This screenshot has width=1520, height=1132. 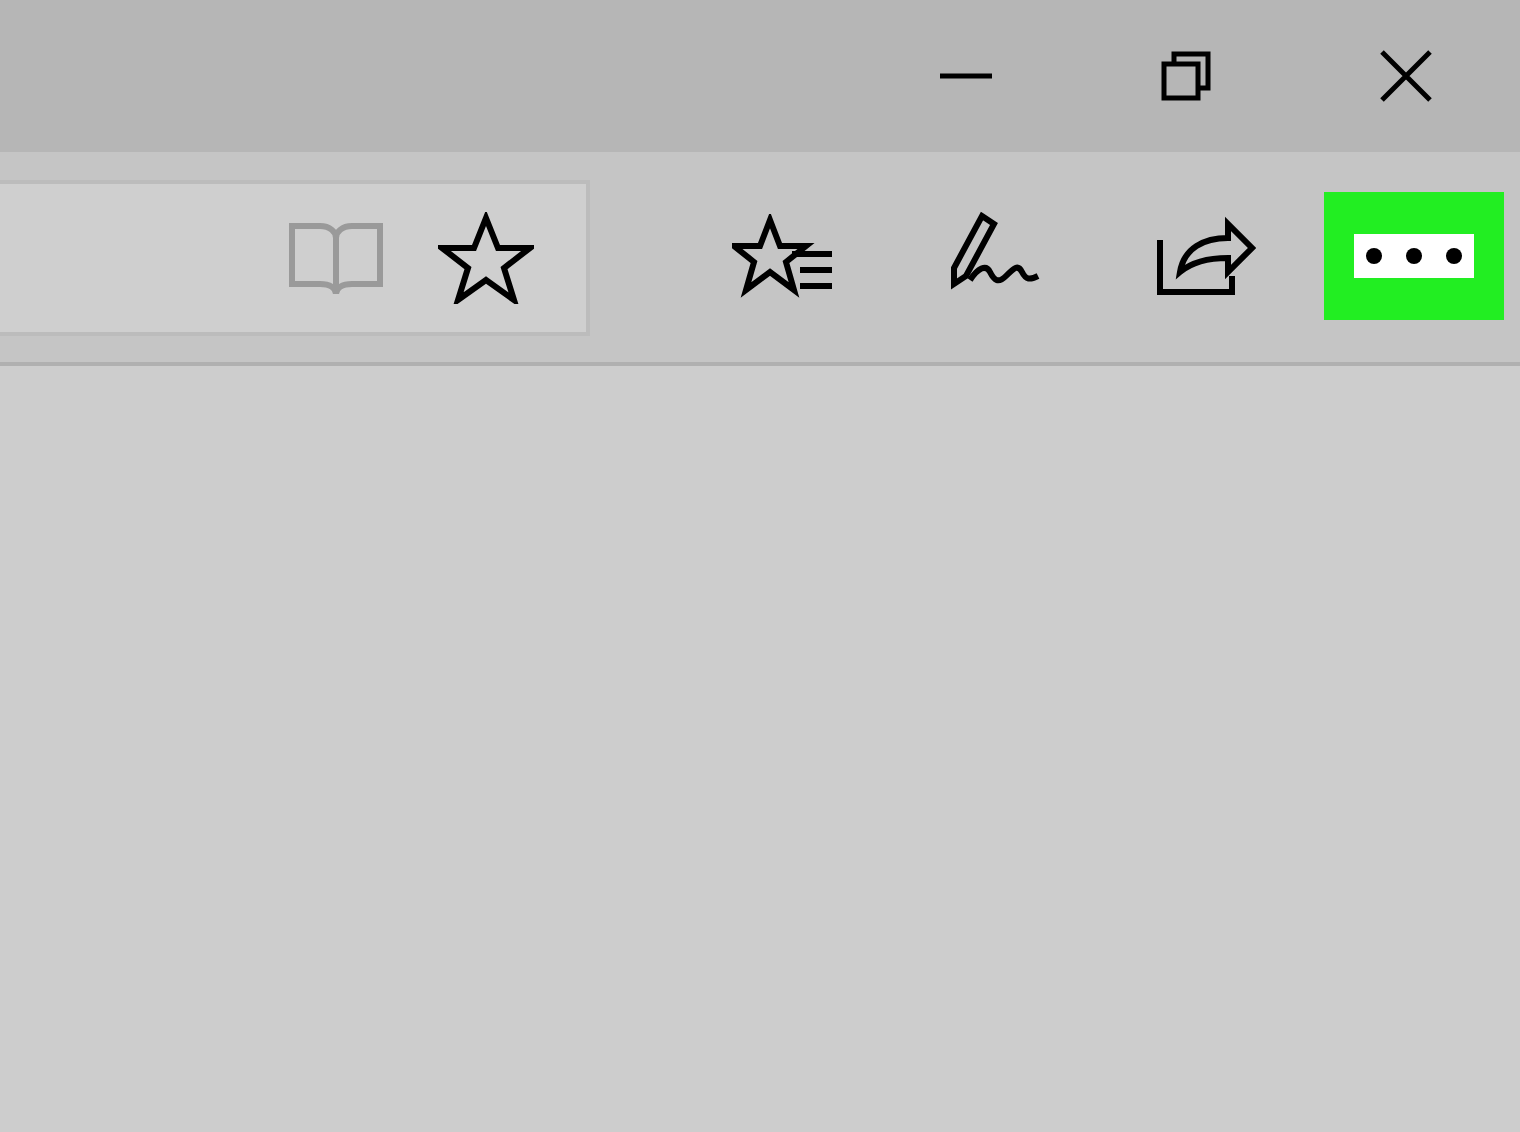 I want to click on favorite-star-button, so click(x=486, y=258).